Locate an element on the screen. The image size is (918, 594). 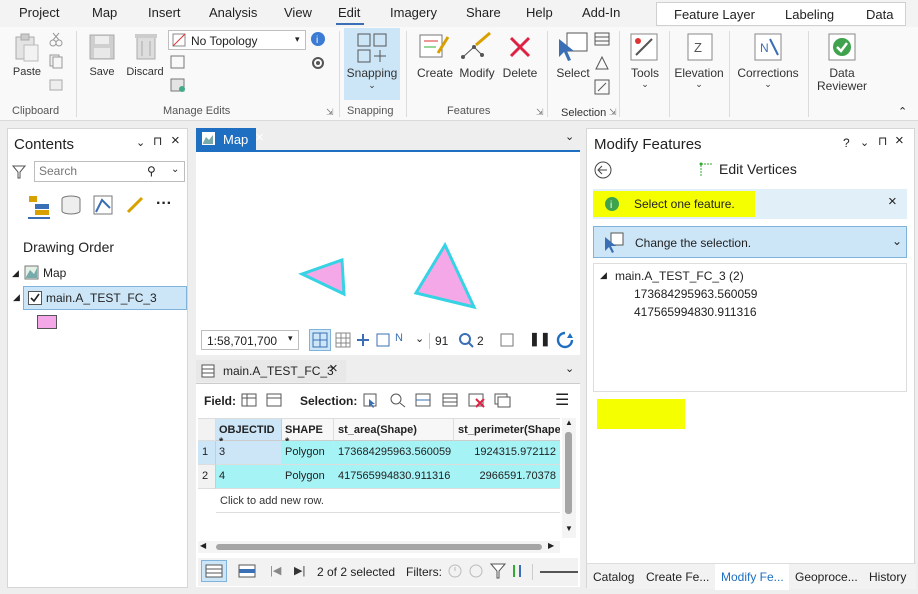
delete-icon is located at coordinates (520, 48).